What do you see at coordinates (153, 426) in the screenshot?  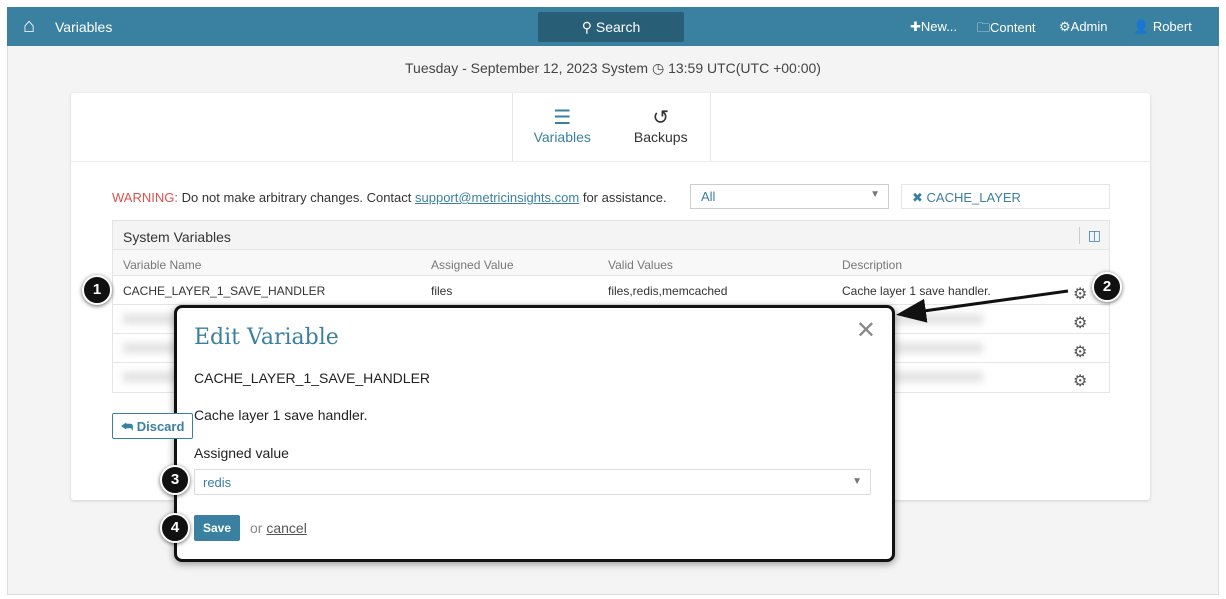 I see `discard-button: ⮪ Discard` at bounding box center [153, 426].